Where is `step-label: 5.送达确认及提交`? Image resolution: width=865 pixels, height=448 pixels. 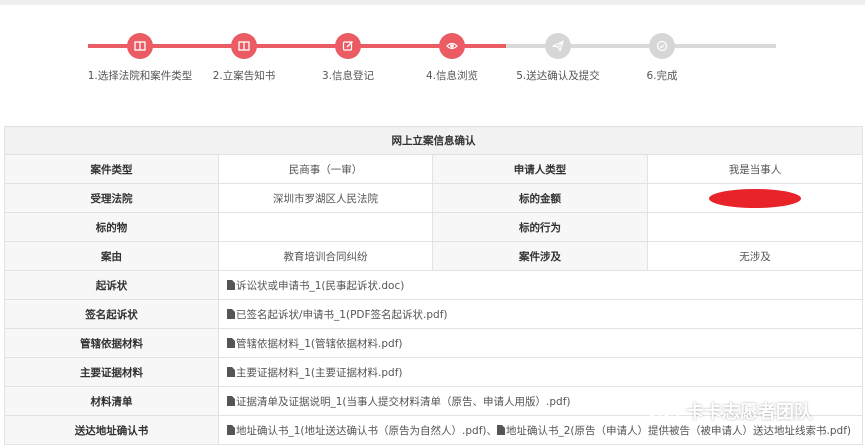
step-label: 5.送达确认及提交 is located at coordinates (558, 76).